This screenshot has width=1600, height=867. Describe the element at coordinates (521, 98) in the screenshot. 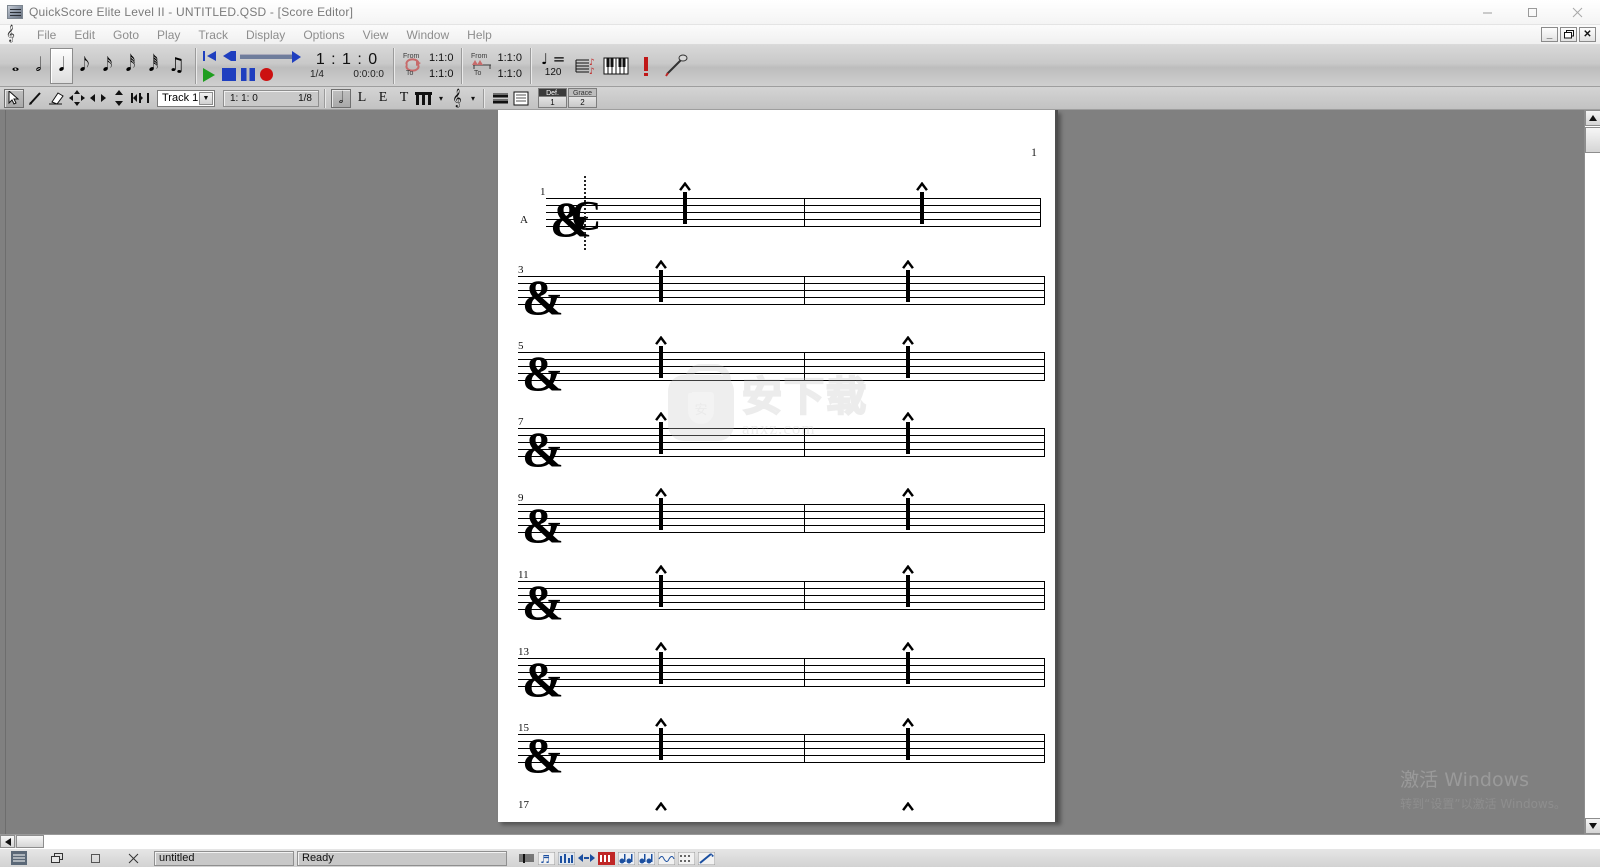

I see `list-view-button` at that location.